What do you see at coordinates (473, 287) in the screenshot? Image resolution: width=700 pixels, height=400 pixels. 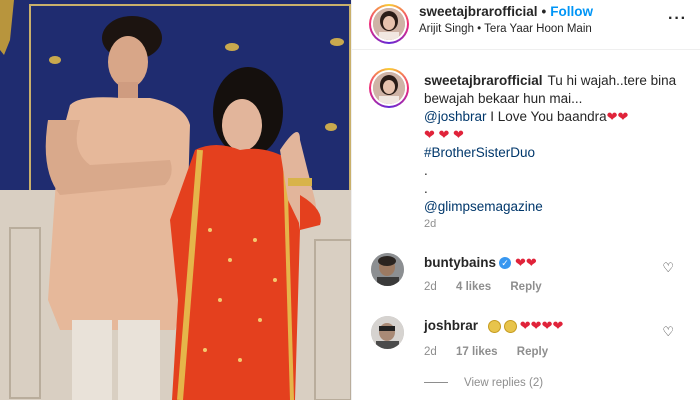 I see `comment-likes: 4 likes` at bounding box center [473, 287].